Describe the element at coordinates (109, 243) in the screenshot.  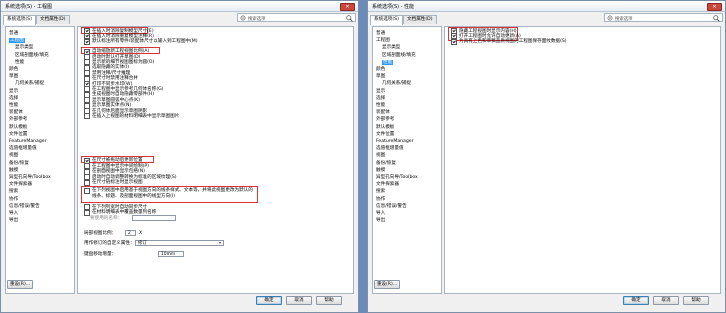
I see `revision-property-label: 用作修订的自定义属性：` at that location.